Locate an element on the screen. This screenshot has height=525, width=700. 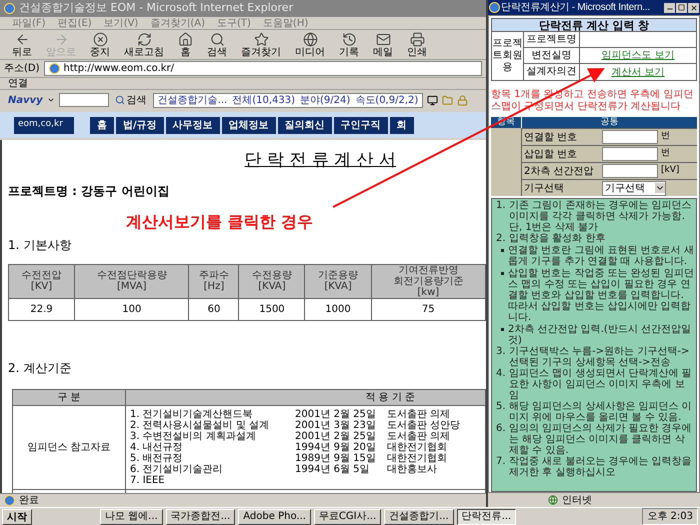
instruction-text: 해당 임피던스의 상세사항은 임피던스 이미지 위에 마우스를 올리면 볼 수 있음. is located at coordinates (601, 412).